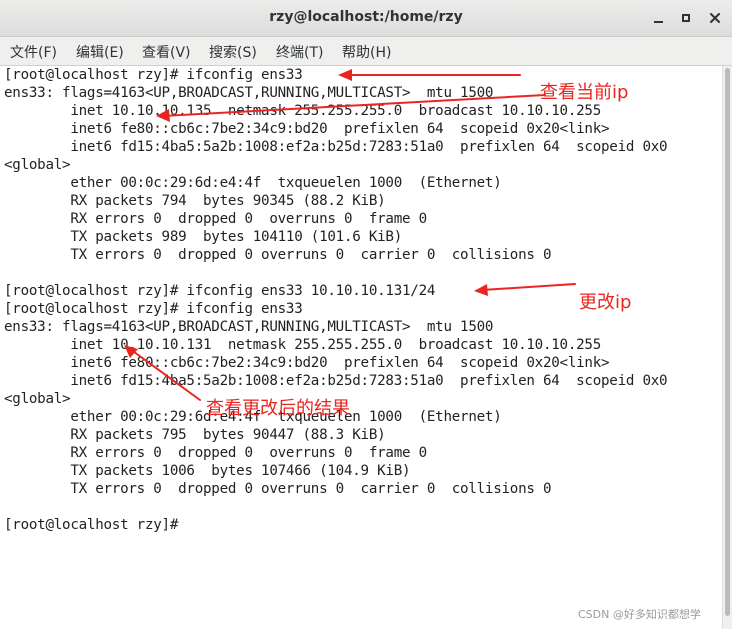 This screenshot has width=732, height=629. Describe the element at coordinates (727, 342) in the screenshot. I see `scrollbar-thumb` at that location.